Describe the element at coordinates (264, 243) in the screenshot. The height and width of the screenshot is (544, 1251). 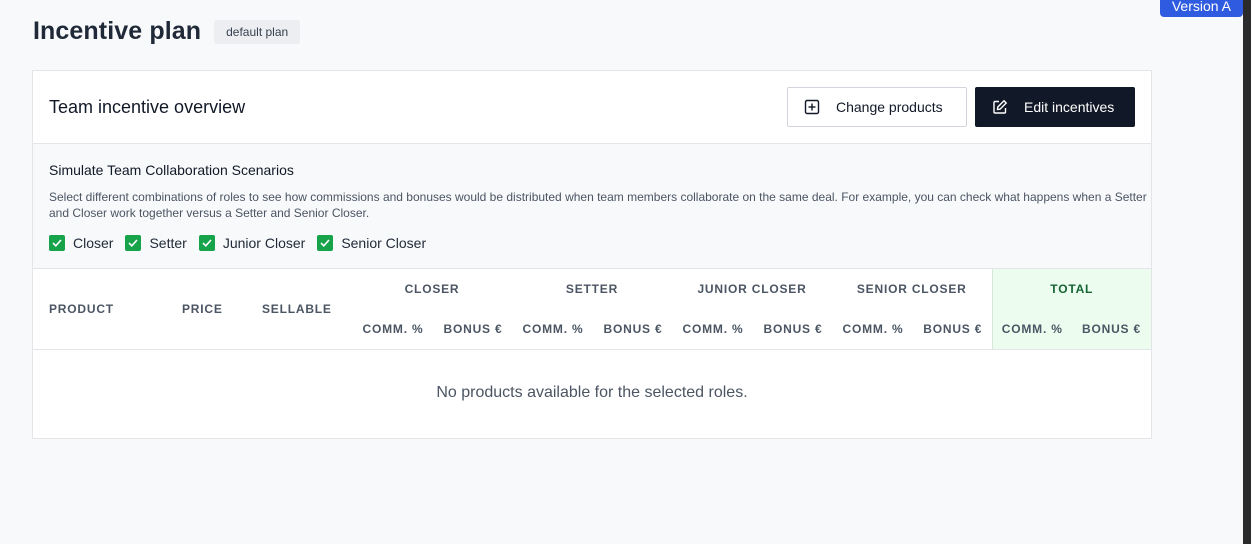
I see `role-label: Junior Closer` at that location.